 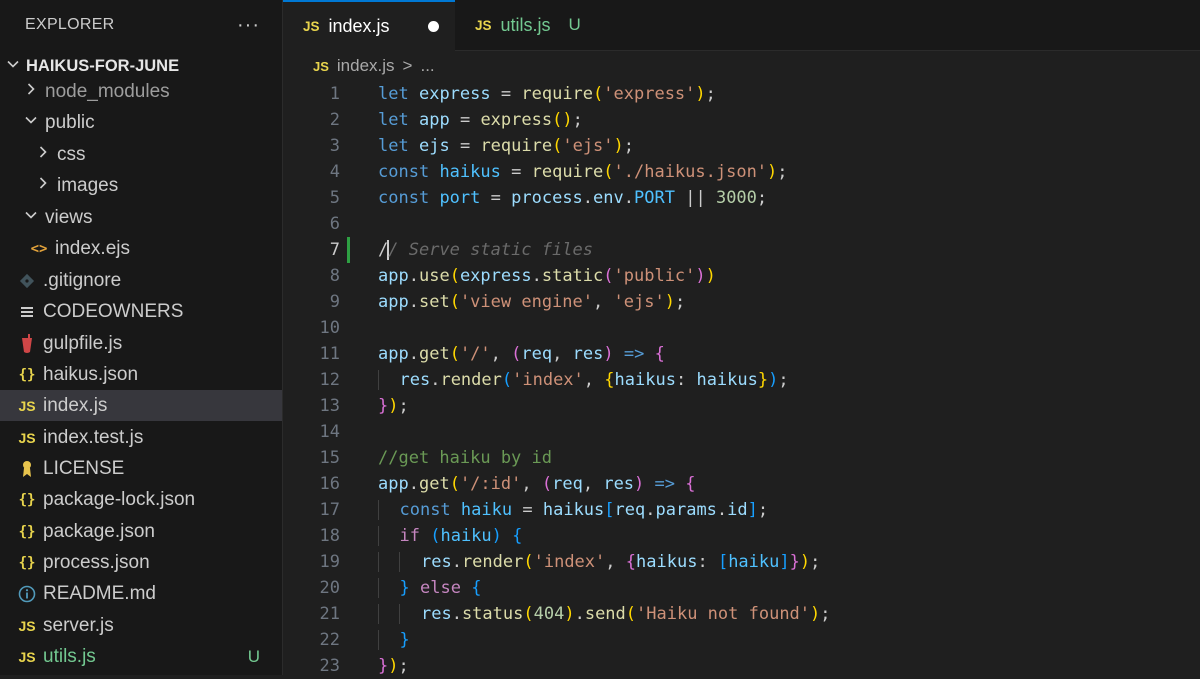 I want to click on tree-item-index-test-js: JS index.test.js, so click(x=141, y=437).